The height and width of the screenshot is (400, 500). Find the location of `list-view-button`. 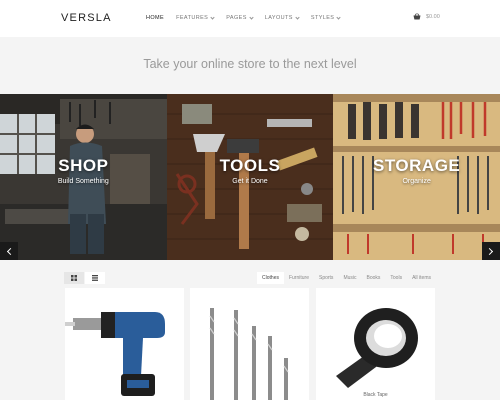

list-view-button is located at coordinates (95, 278).